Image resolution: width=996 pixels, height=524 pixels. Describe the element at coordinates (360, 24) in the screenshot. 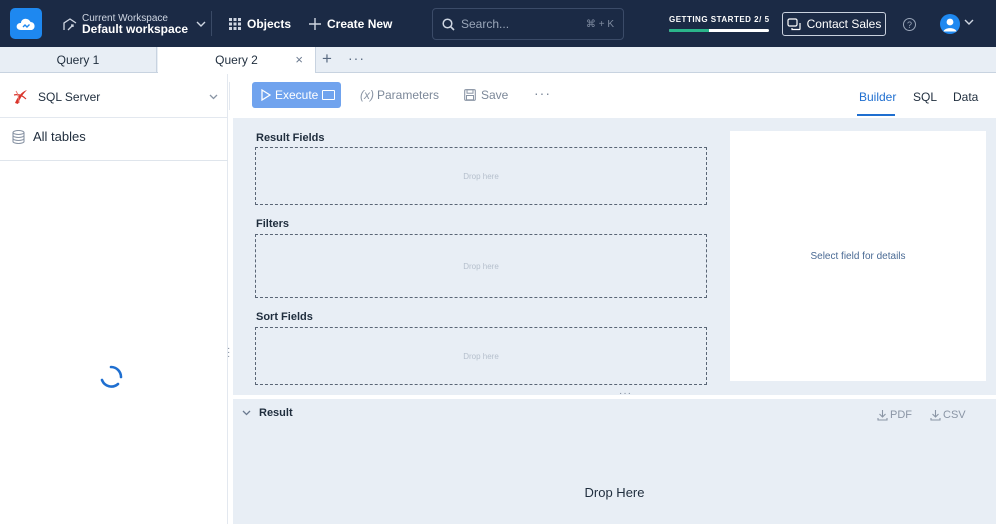

I see `create-new-label: Create New` at that location.